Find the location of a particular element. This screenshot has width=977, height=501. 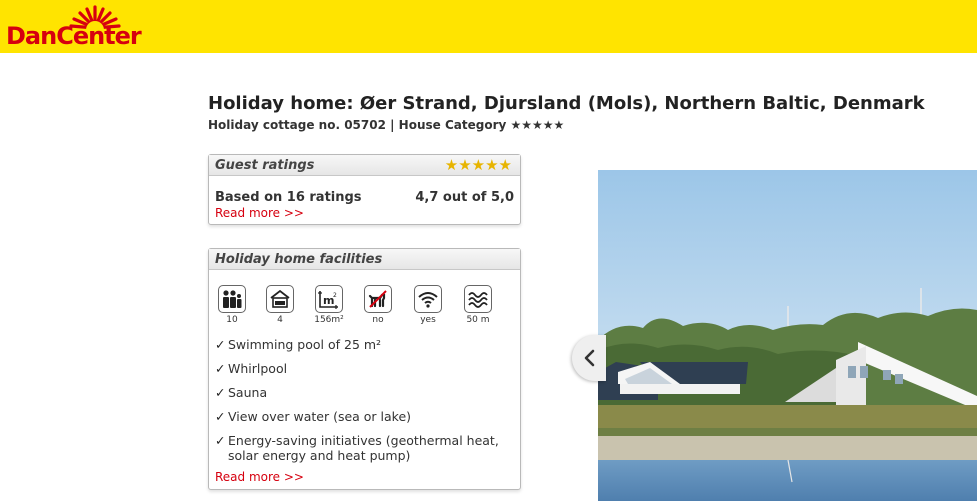

facility-water: 50 m is located at coordinates (478, 305).